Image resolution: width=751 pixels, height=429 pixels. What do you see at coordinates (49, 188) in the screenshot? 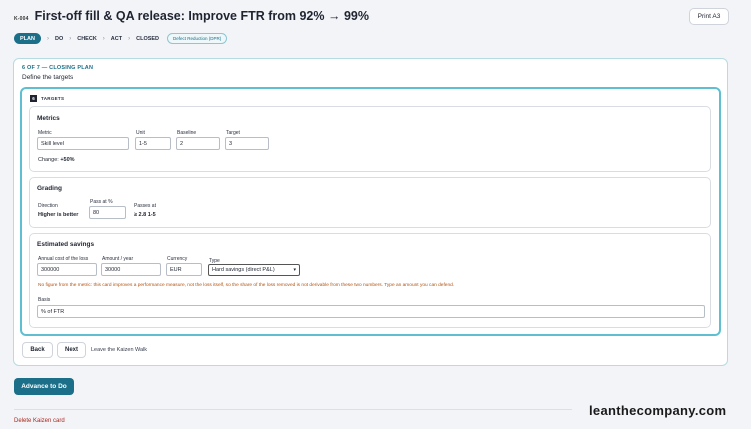
I see `grading-title: Grading` at bounding box center [49, 188].